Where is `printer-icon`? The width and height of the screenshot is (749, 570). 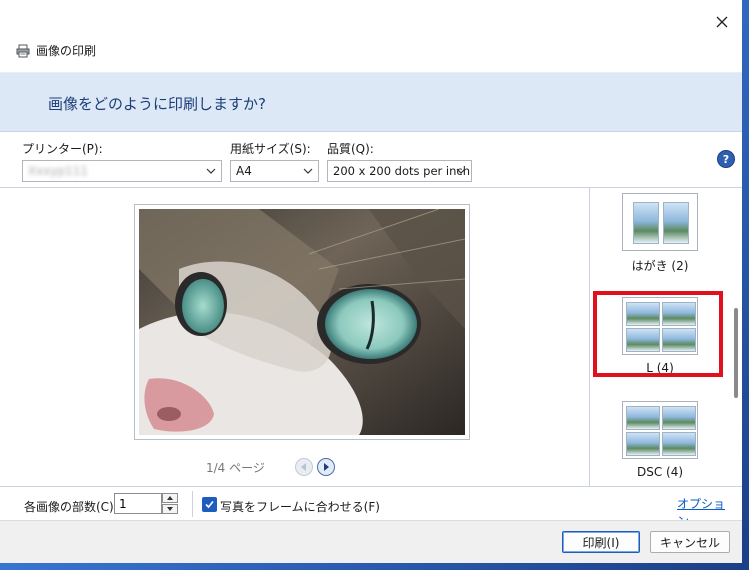
printer-icon is located at coordinates (23, 50).